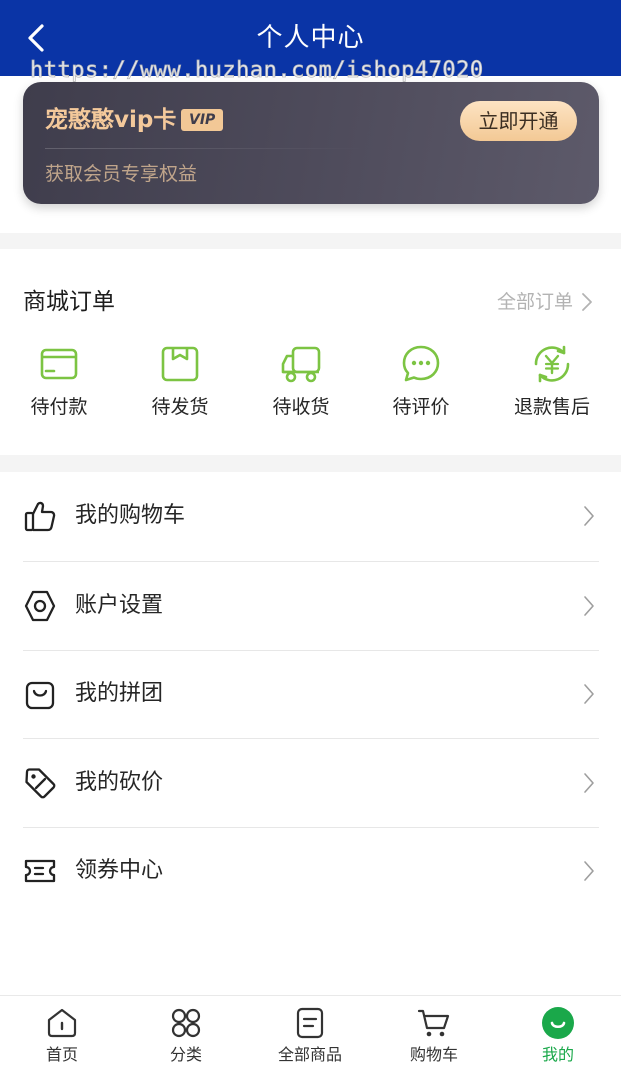 This screenshot has width=621, height=1077. What do you see at coordinates (310, 516) in the screenshot?
I see `menu-item-cart: 我的购物车` at bounding box center [310, 516].